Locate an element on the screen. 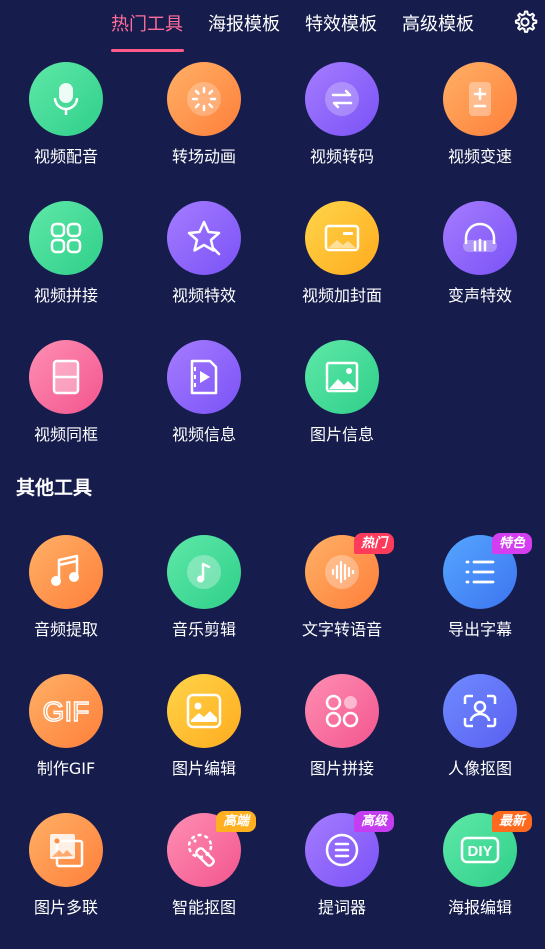 The height and width of the screenshot is (949, 545). picture-icon is located at coordinates (342, 377).